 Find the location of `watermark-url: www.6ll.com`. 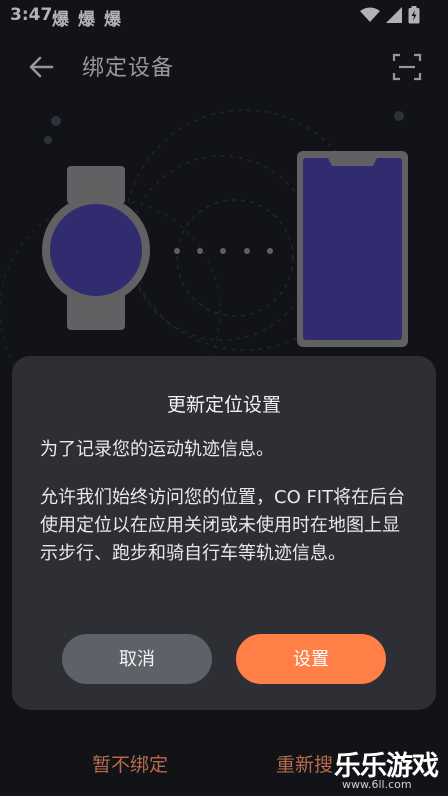

watermark-url: www.6ll.com is located at coordinates (377, 784).